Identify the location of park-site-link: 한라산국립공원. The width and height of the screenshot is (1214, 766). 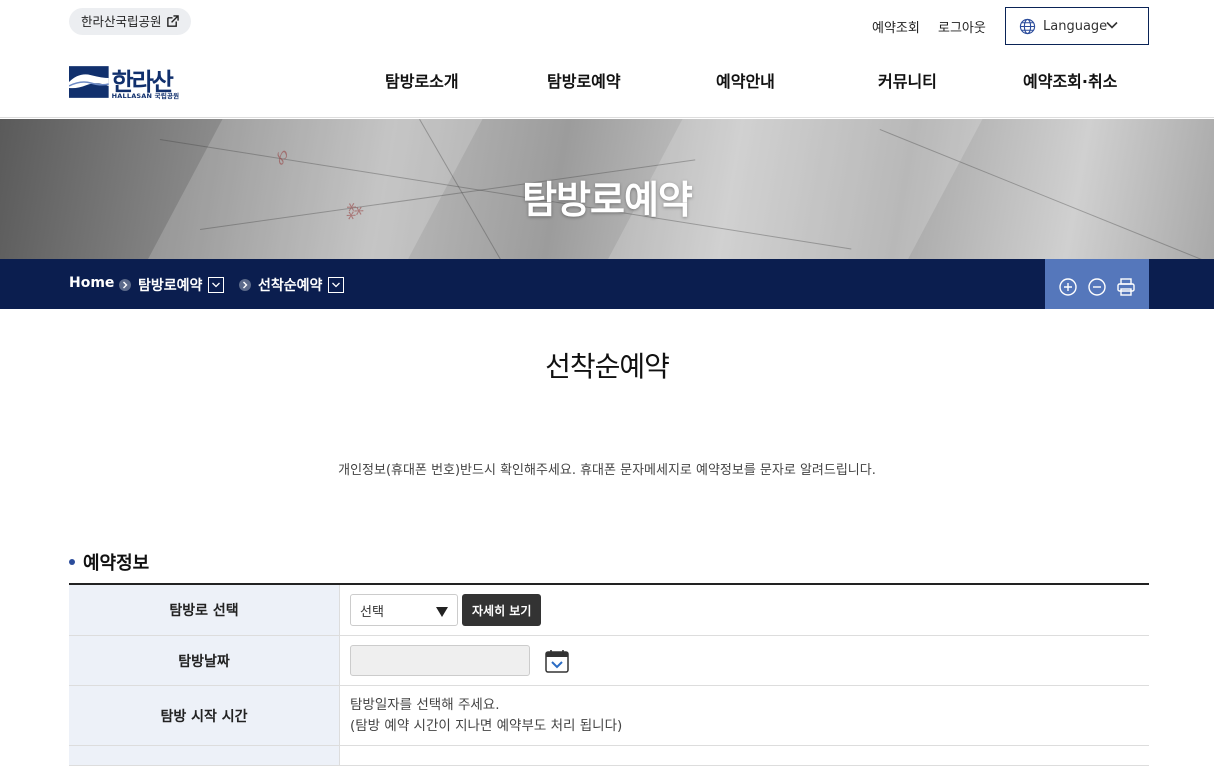
(130, 21).